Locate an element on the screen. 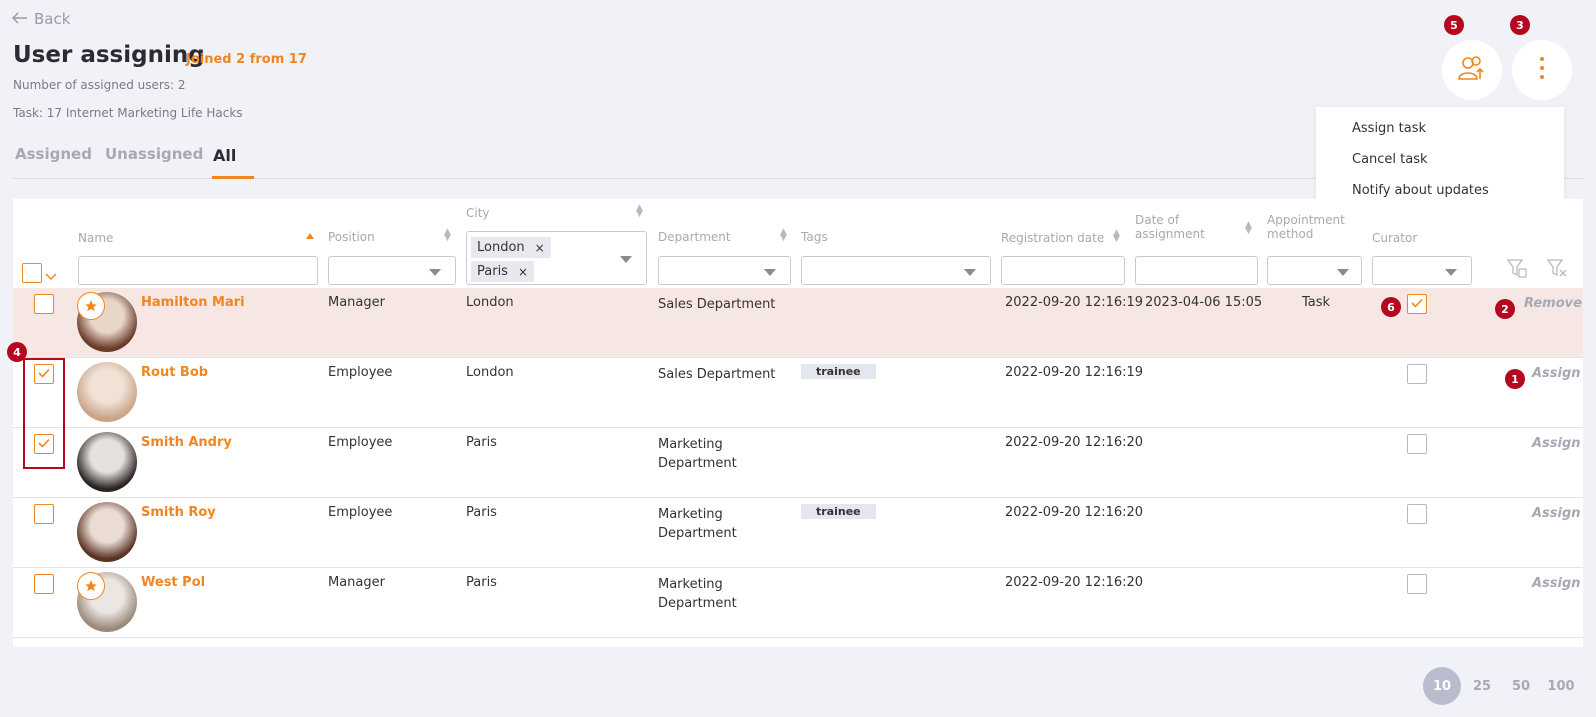 The height and width of the screenshot is (717, 1596). joined-count: Joined 2 from 17 is located at coordinates (246, 59).